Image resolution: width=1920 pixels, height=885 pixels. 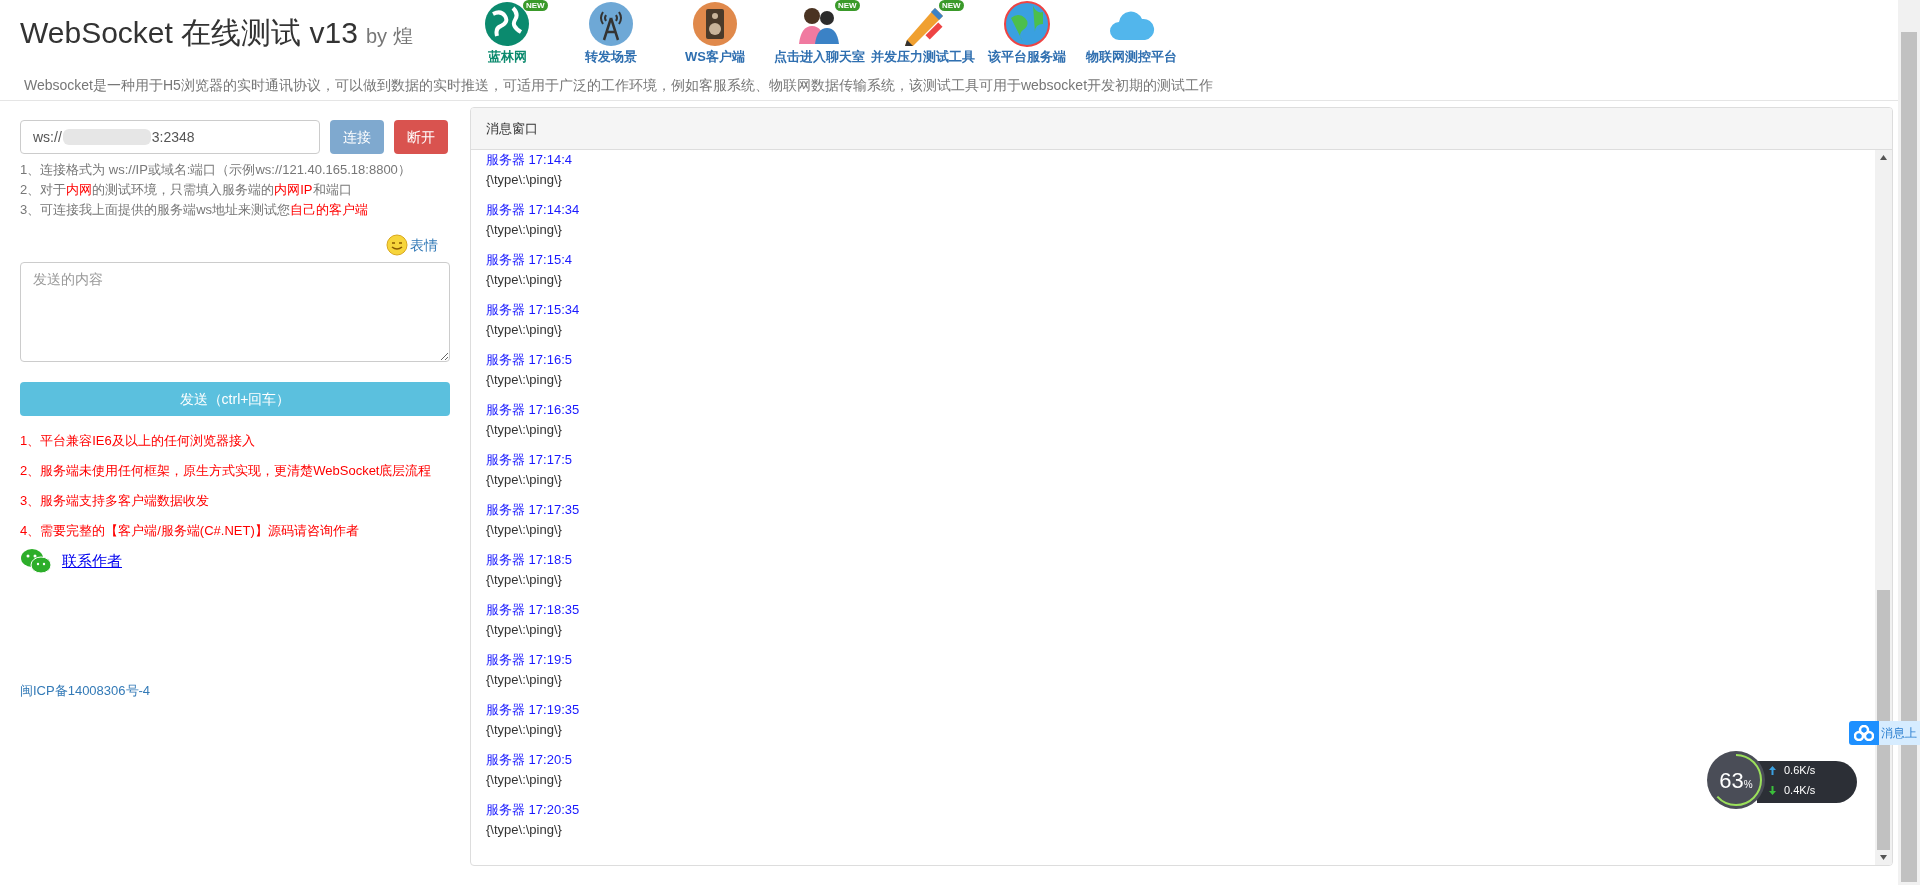 I want to click on smiley-icon, so click(x=397, y=245).